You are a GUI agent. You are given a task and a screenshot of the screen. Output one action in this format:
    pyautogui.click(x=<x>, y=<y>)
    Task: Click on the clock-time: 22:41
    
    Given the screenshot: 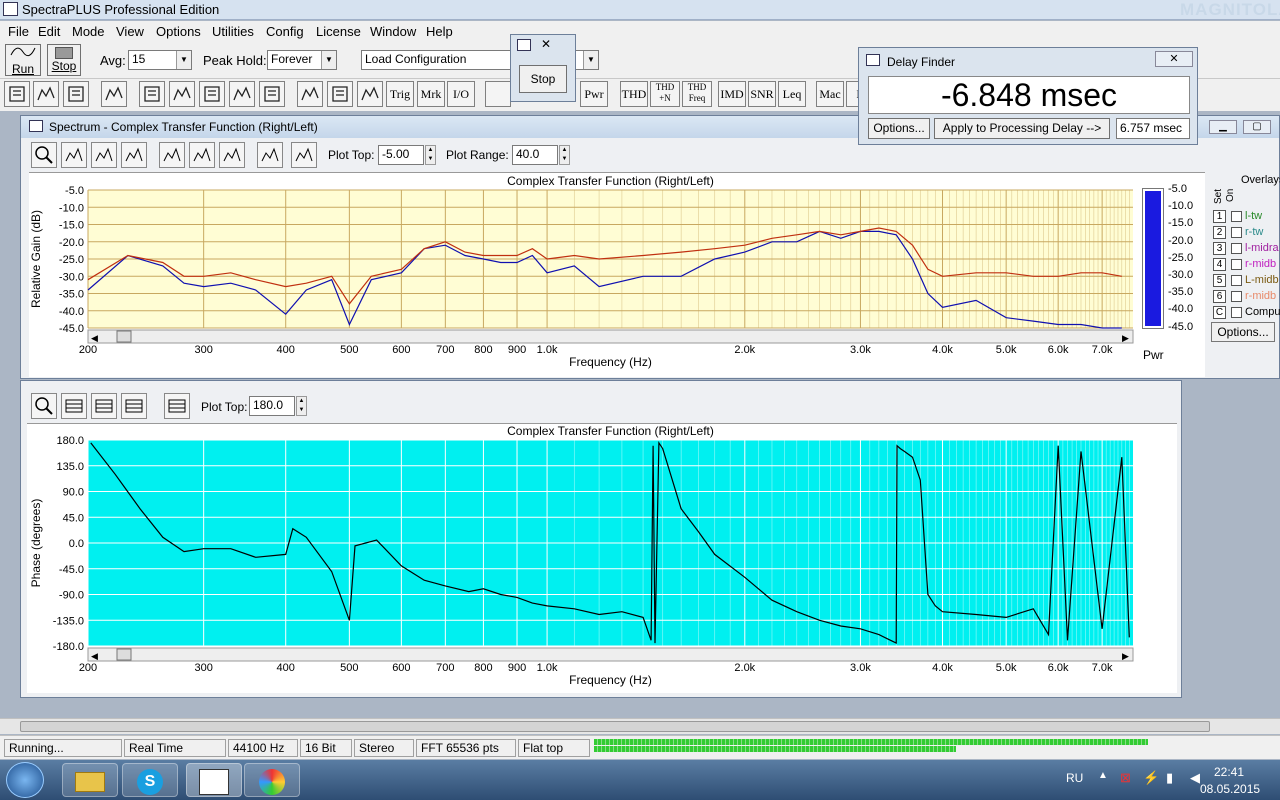 What is the action you would take?
    pyautogui.click(x=1229, y=772)
    